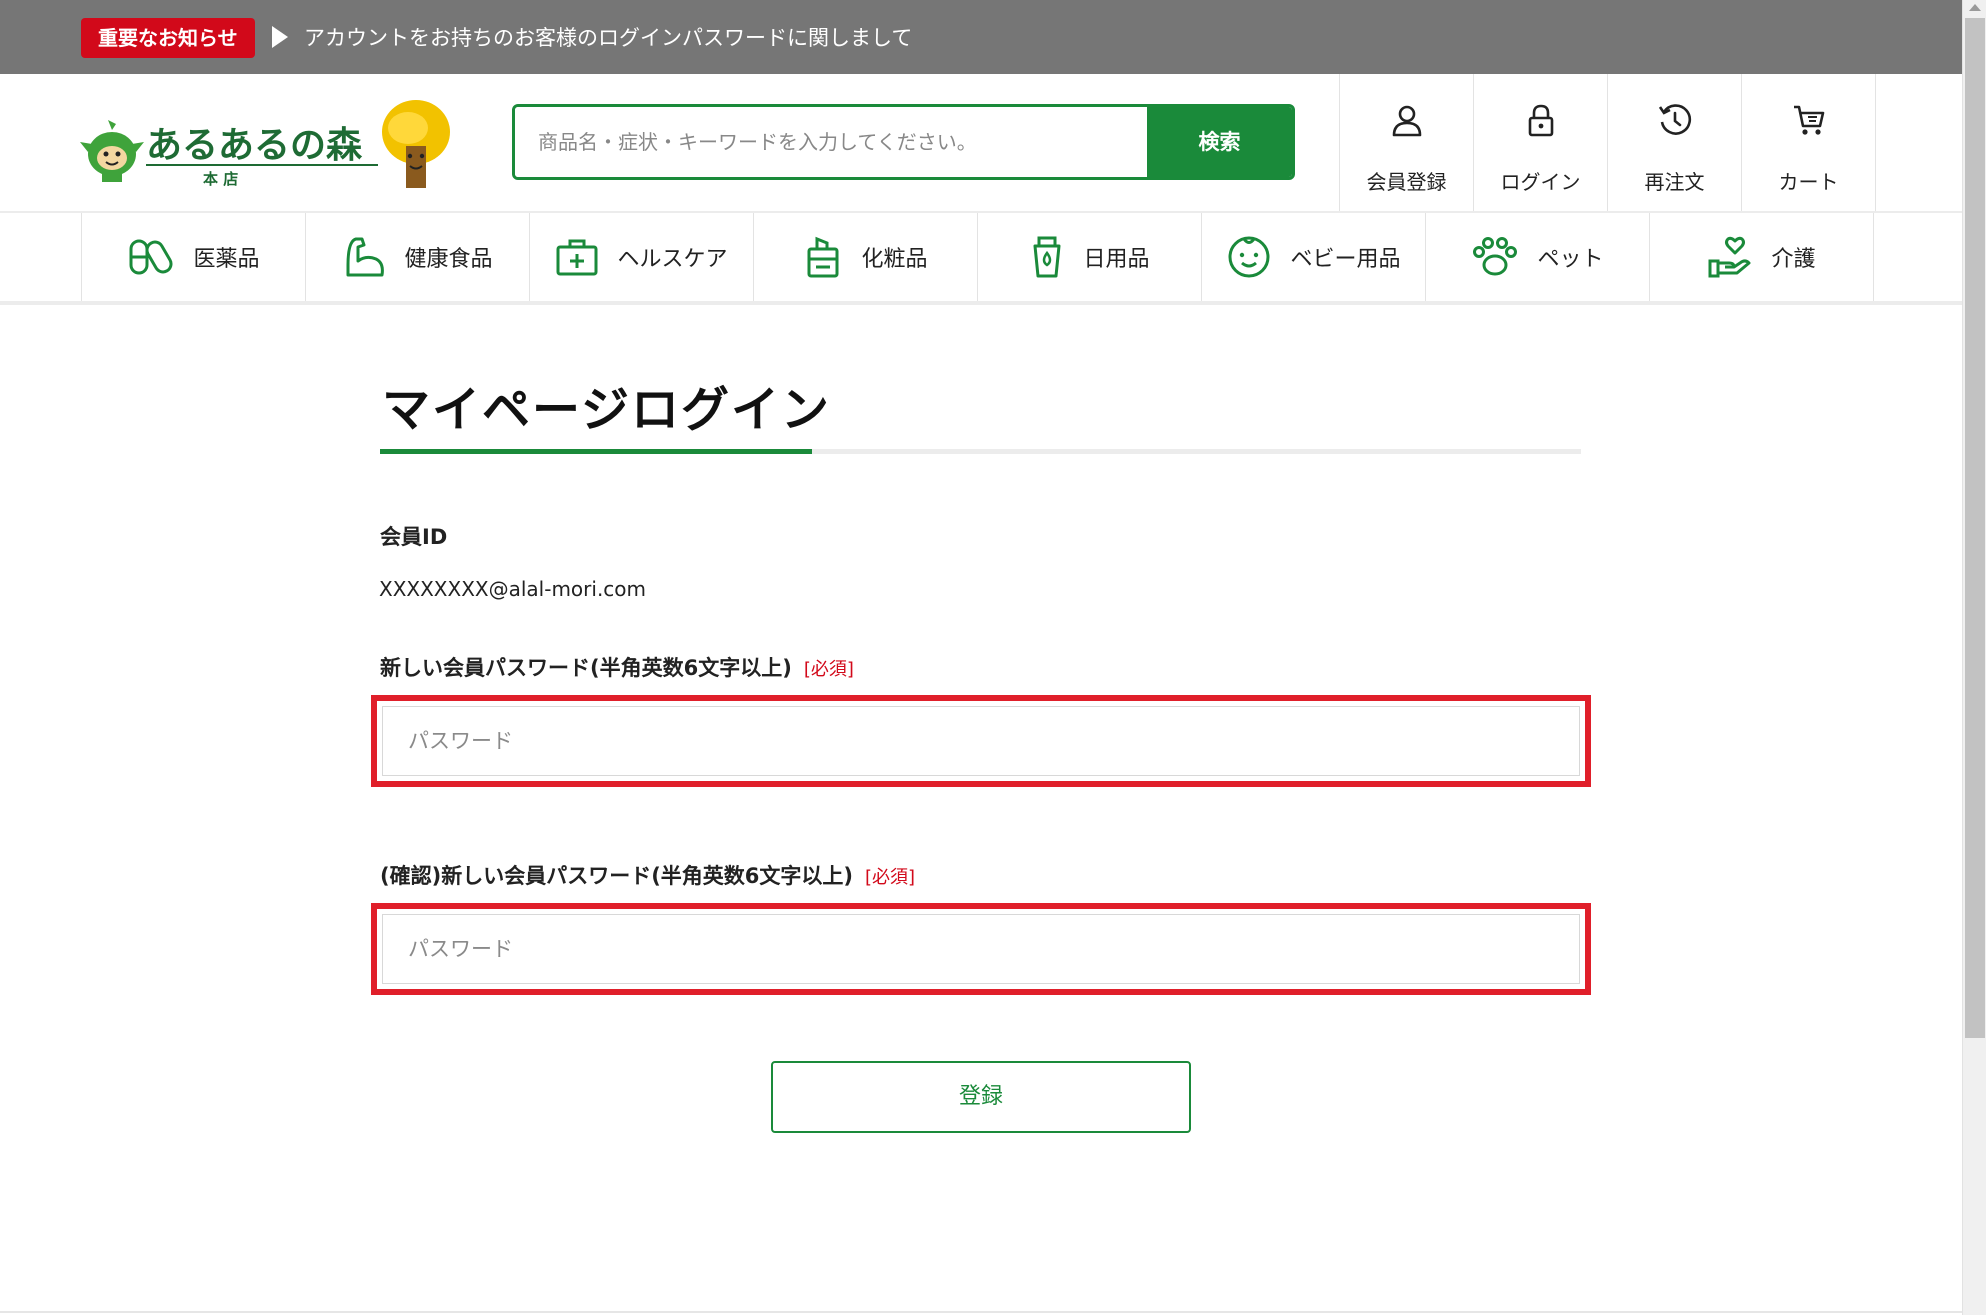 This screenshot has width=1986, height=1315. Describe the element at coordinates (112, 151) in the screenshot. I see `mascot-icon` at that location.